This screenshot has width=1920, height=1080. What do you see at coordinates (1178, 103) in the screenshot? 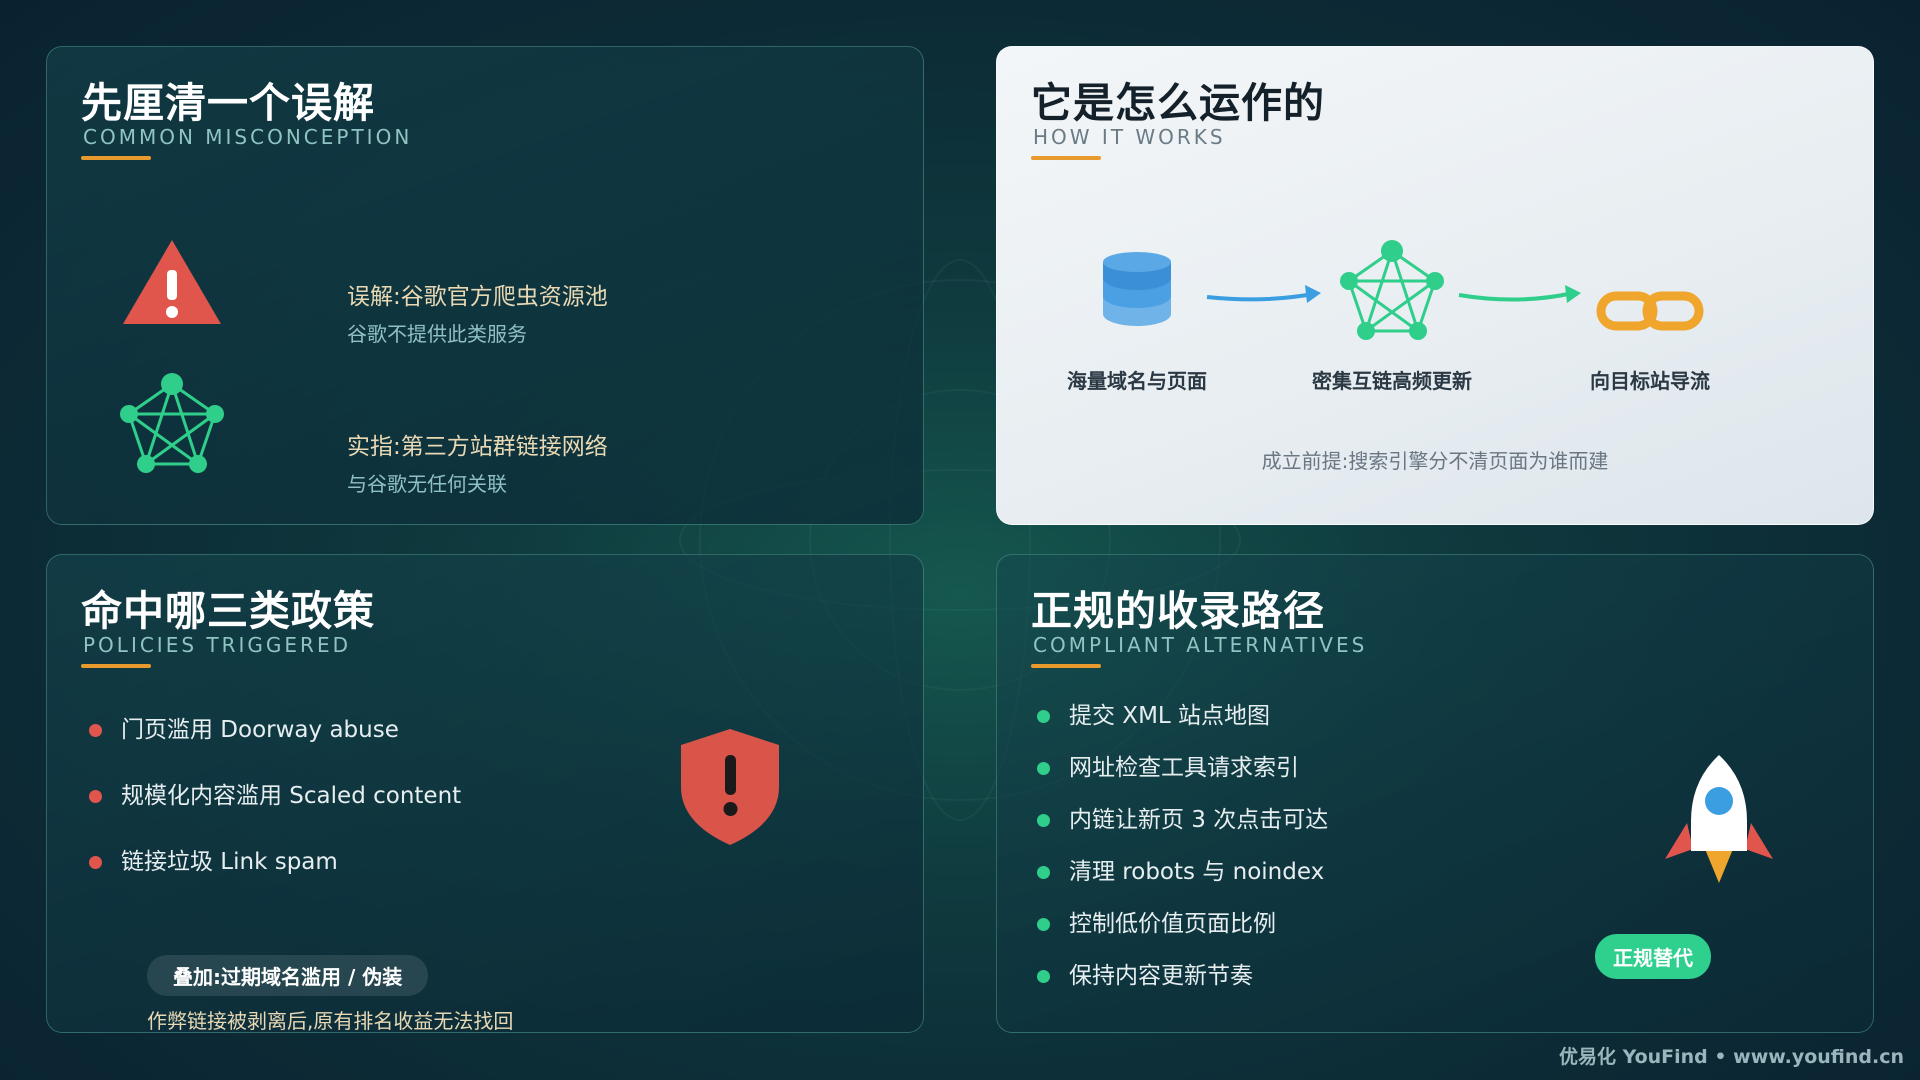
I see `how-it-works-title: 它是怎么运作的` at bounding box center [1178, 103].